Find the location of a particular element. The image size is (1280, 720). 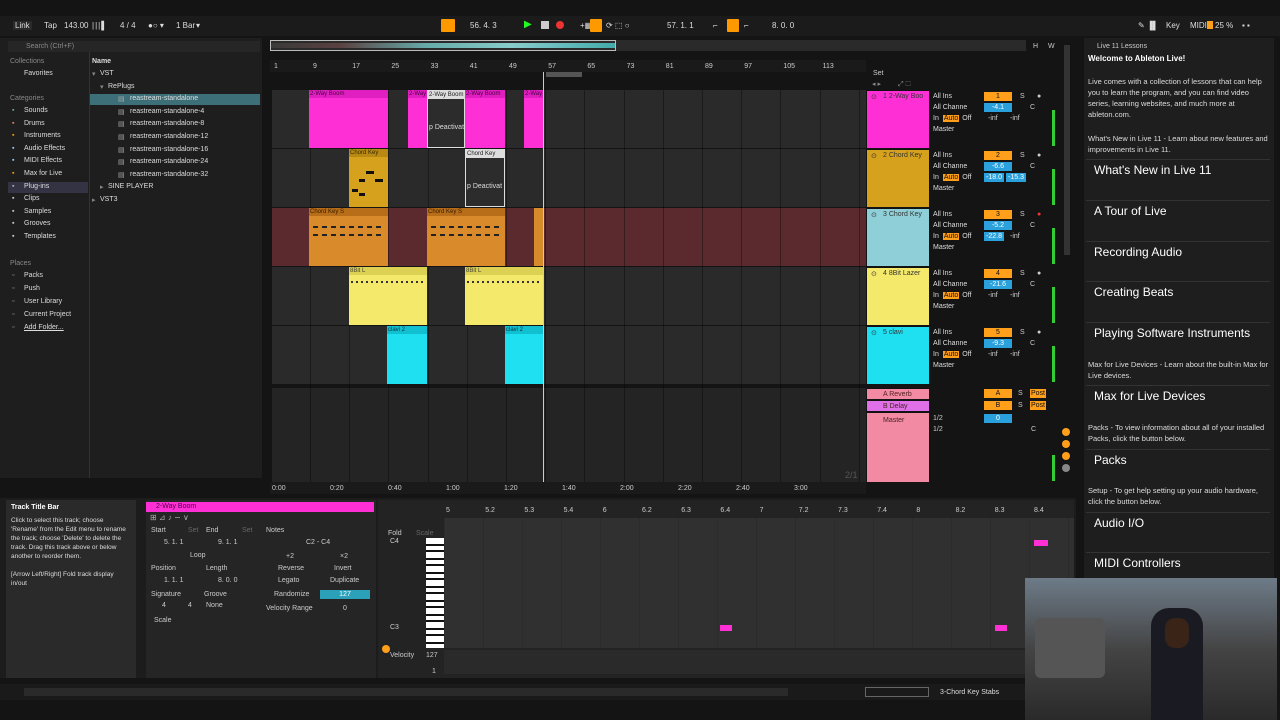

scale-toggle: Scale is located at coordinates (163, 620).